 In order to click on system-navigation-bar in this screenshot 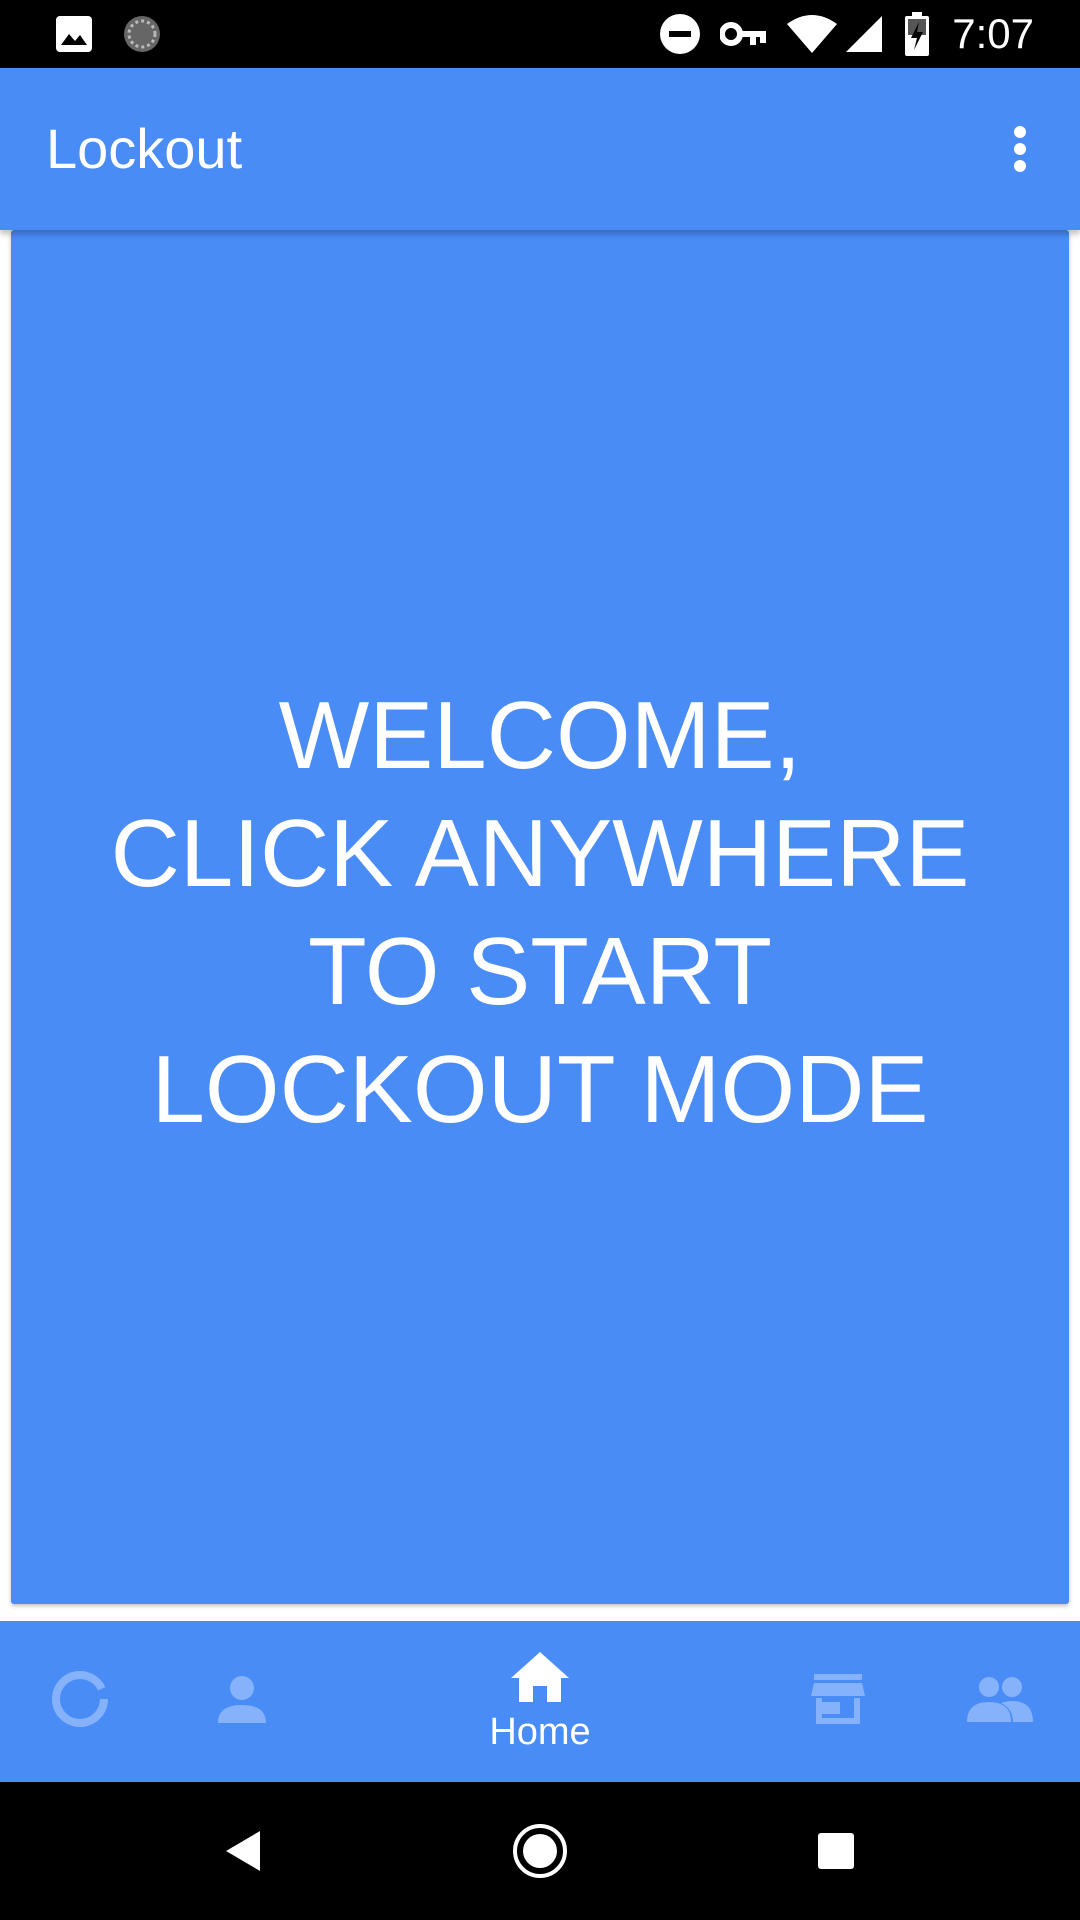, I will do `click(540, 1851)`.